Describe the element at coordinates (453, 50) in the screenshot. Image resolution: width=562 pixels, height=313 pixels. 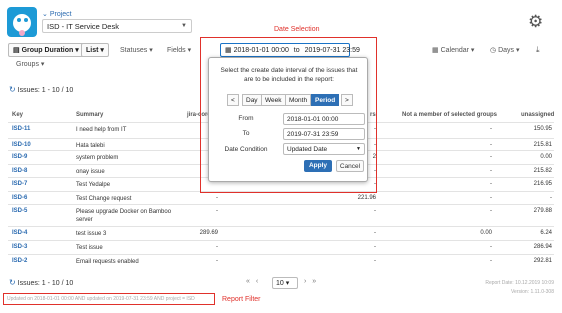
I see `calendar-dropdown: ▦ Calendar ▾` at that location.